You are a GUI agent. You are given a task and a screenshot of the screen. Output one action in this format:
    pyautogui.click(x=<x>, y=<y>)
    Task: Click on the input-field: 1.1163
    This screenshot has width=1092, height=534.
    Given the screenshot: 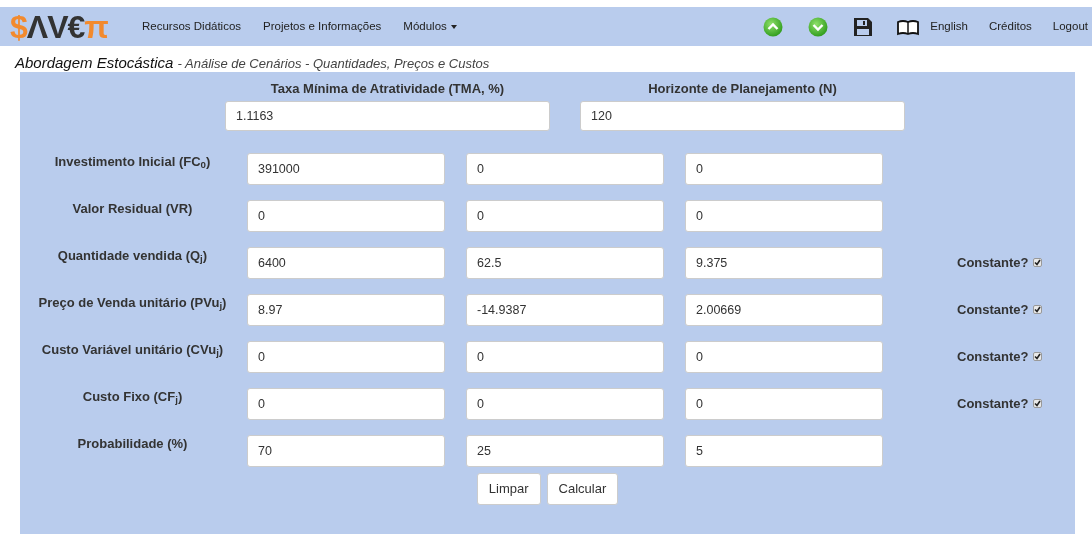 What is the action you would take?
    pyautogui.click(x=387, y=116)
    